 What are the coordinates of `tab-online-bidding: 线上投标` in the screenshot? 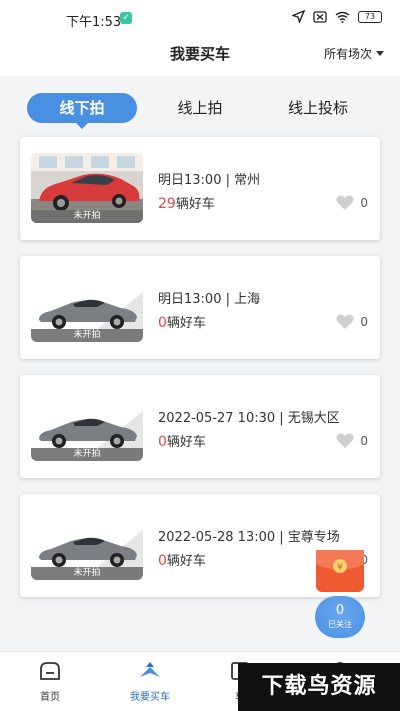 It's located at (318, 108).